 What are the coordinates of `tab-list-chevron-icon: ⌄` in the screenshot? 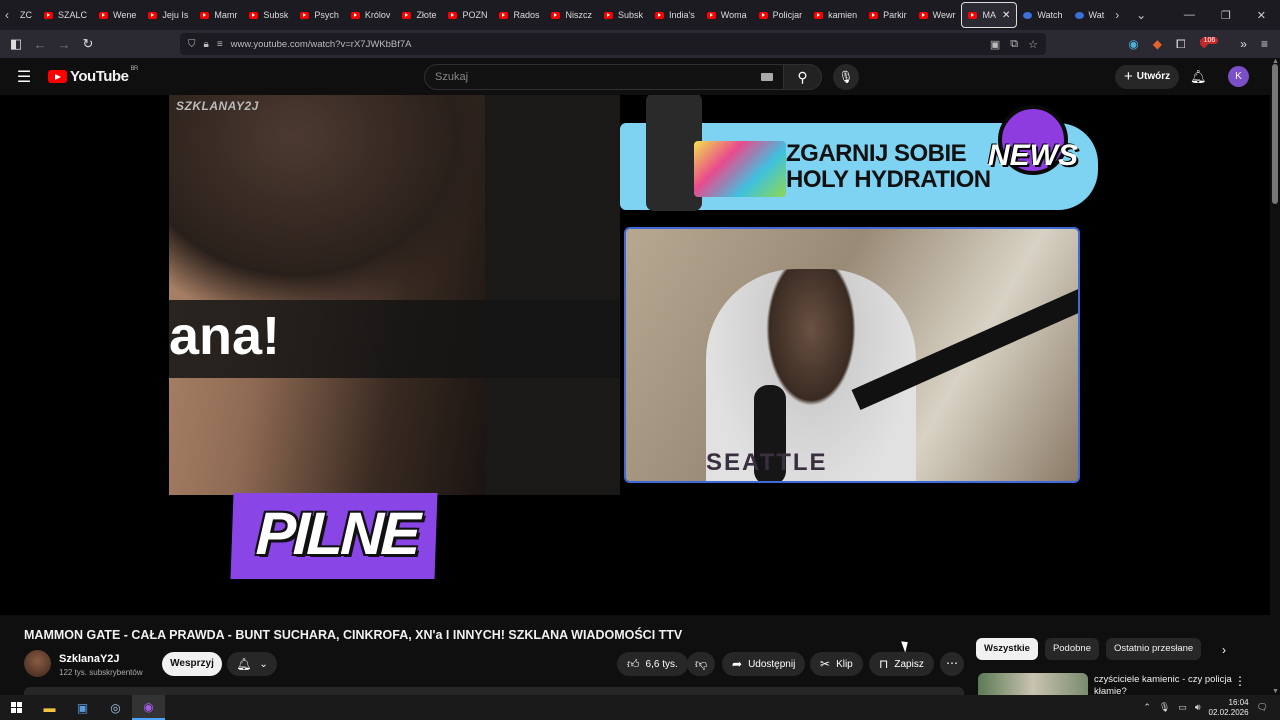 It's located at (1141, 15).